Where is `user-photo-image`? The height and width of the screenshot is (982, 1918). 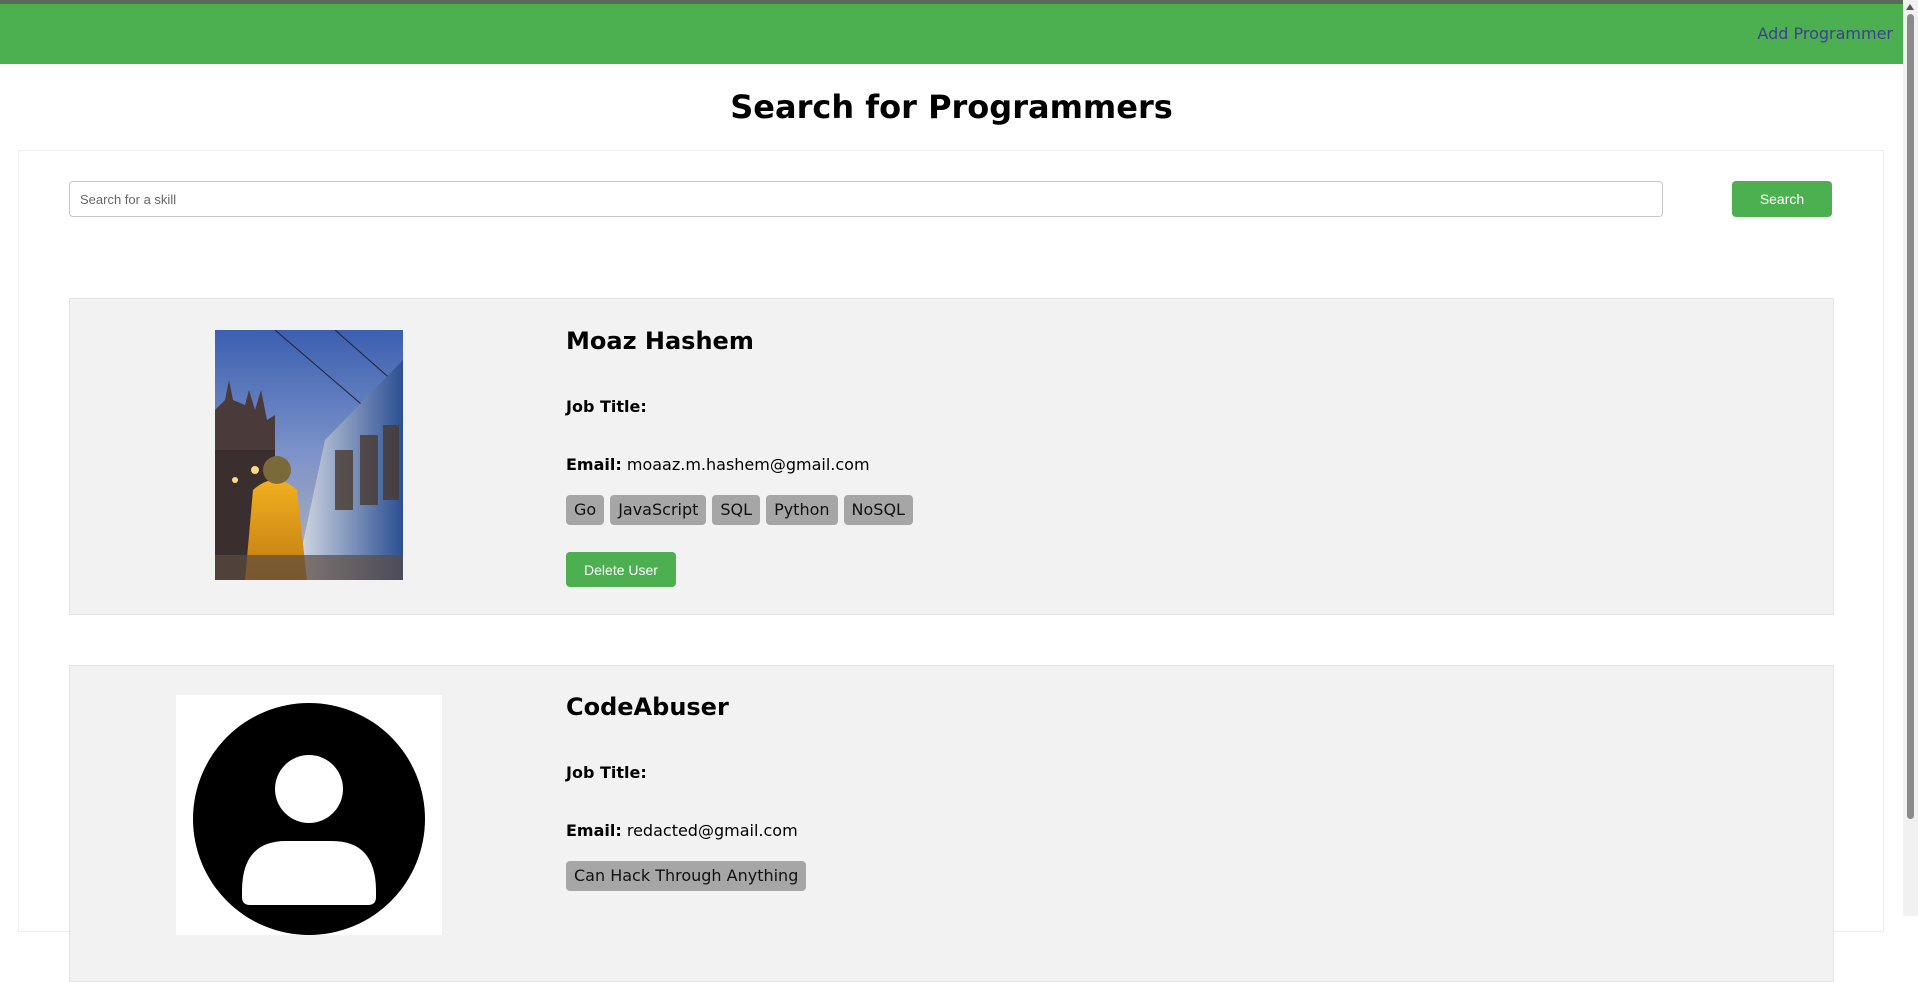 user-photo-image is located at coordinates (309, 455).